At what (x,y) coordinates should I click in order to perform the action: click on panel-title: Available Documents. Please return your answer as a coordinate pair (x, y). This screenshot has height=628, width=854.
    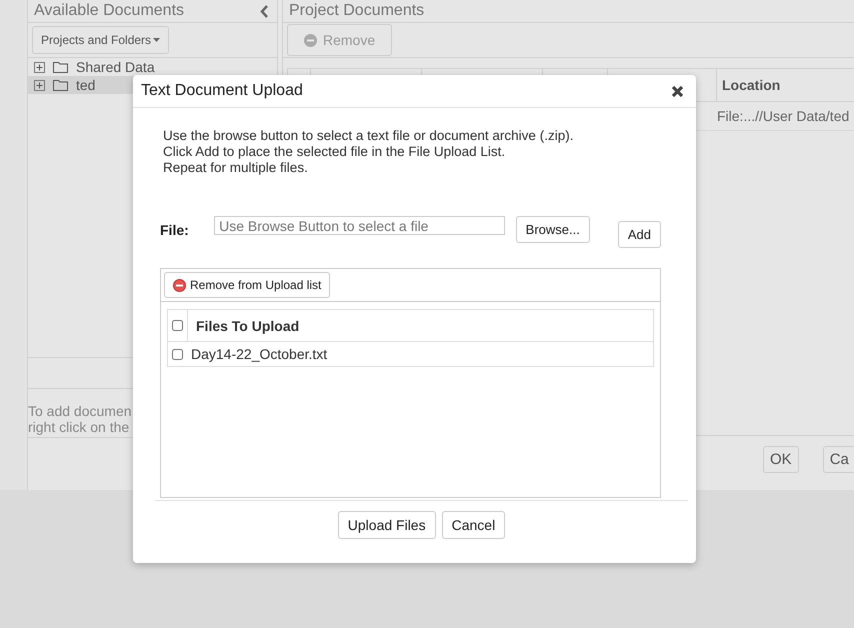
    Looking at the image, I should click on (109, 11).